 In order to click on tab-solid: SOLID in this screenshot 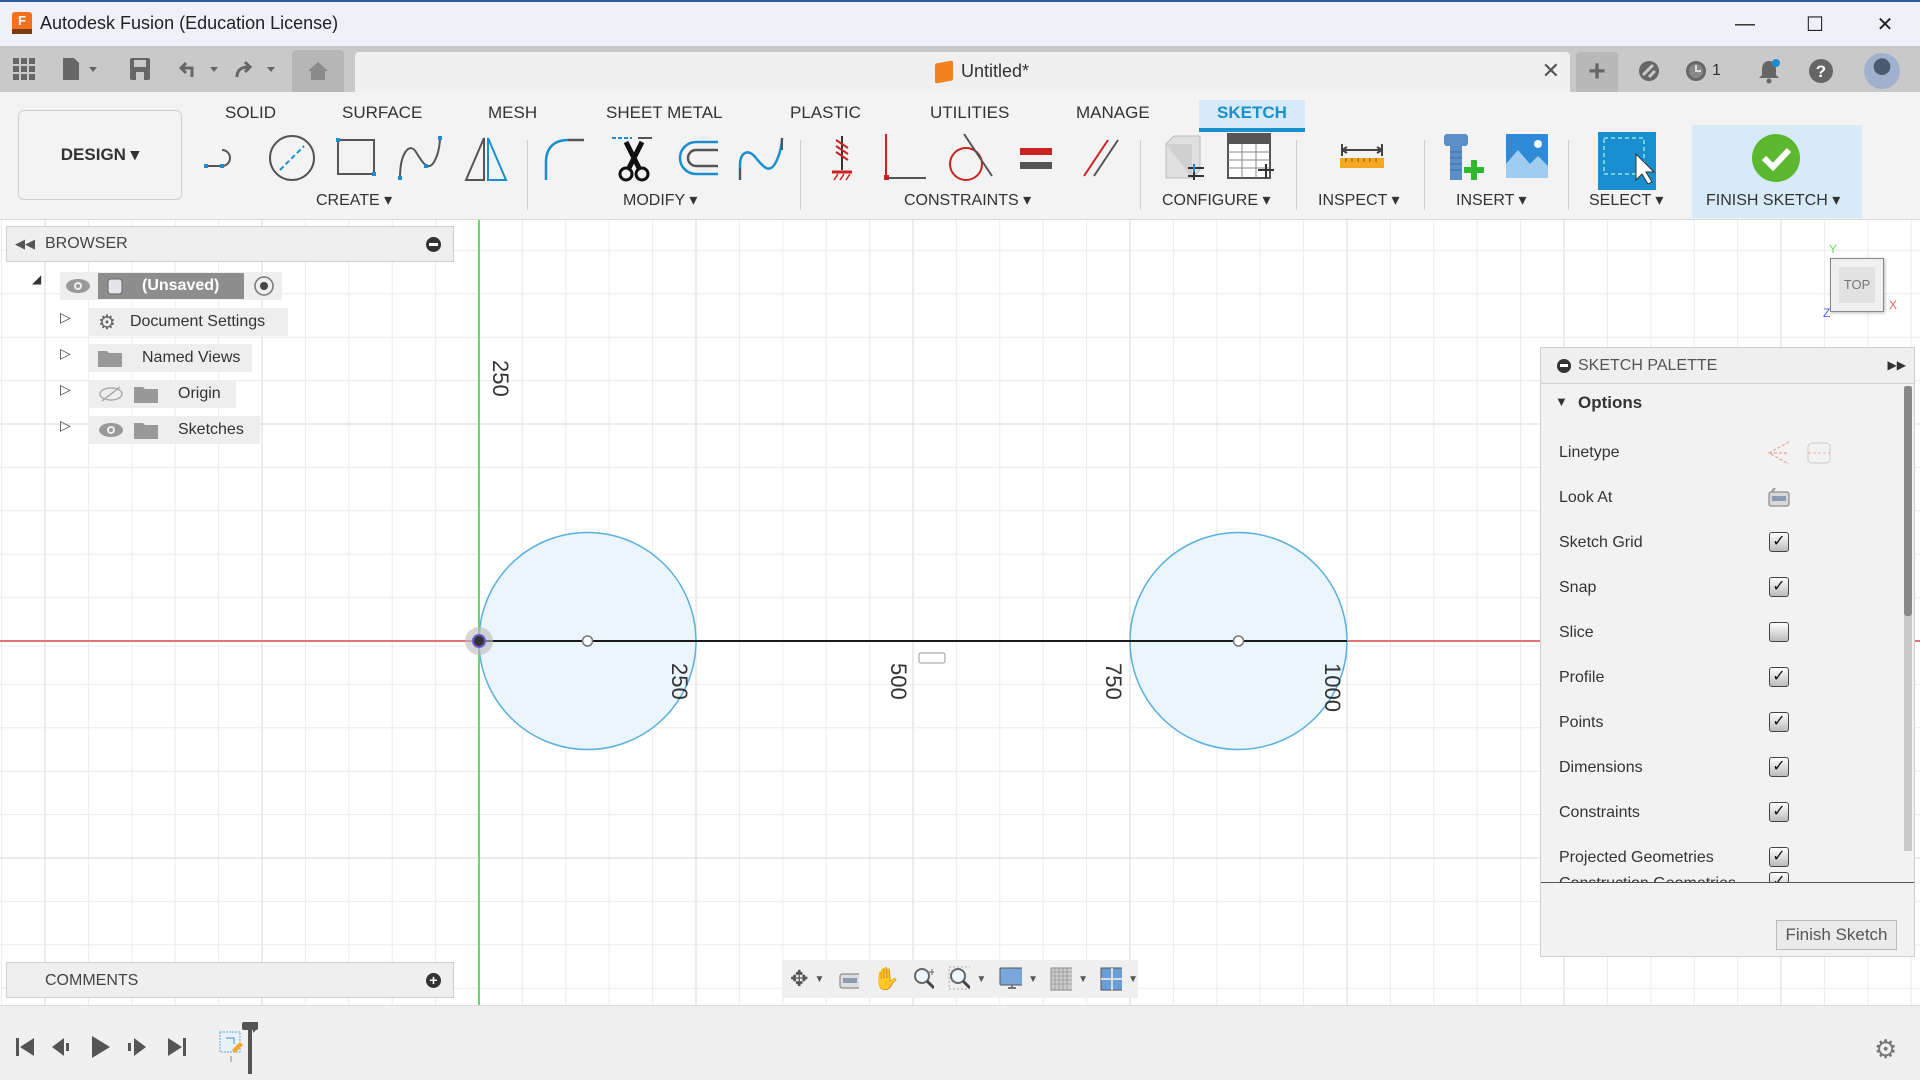, I will do `click(250, 116)`.